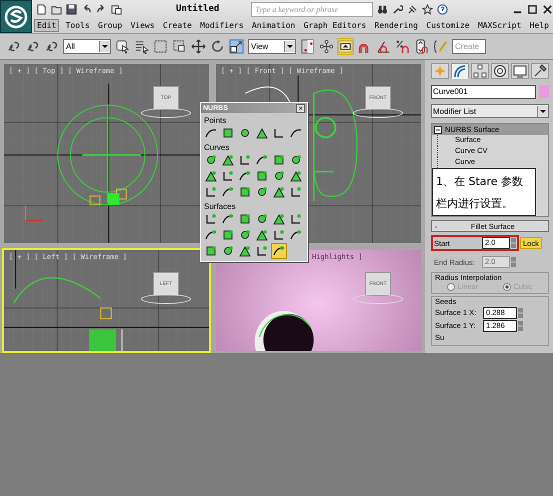  Describe the element at coordinates (382, 9) in the screenshot. I see `binoculars-icon` at that location.